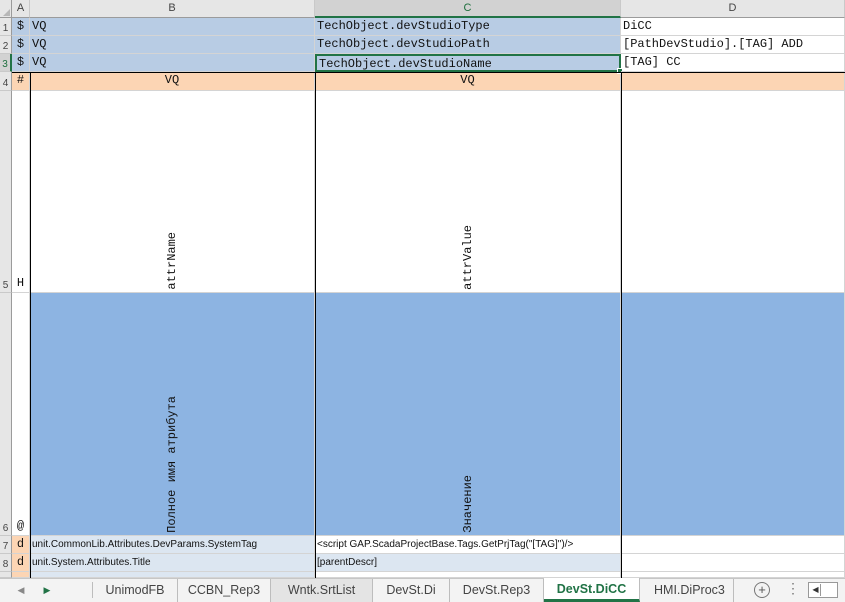 This screenshot has width=845, height=602. Describe the element at coordinates (687, 590) in the screenshot. I see `tab-hmi-diproc3: HMI.DiProc3` at that location.